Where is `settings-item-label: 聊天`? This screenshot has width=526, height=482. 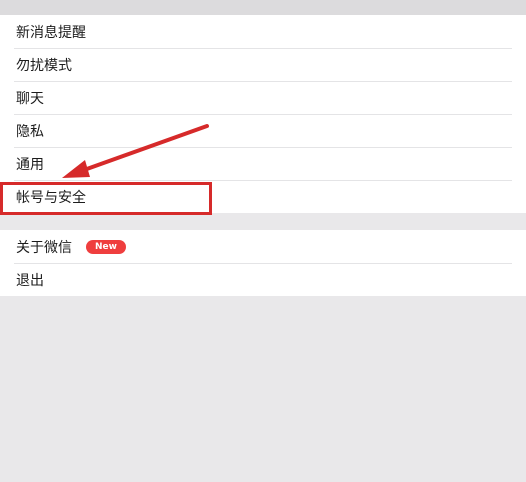 settings-item-label: 聊天 is located at coordinates (30, 98).